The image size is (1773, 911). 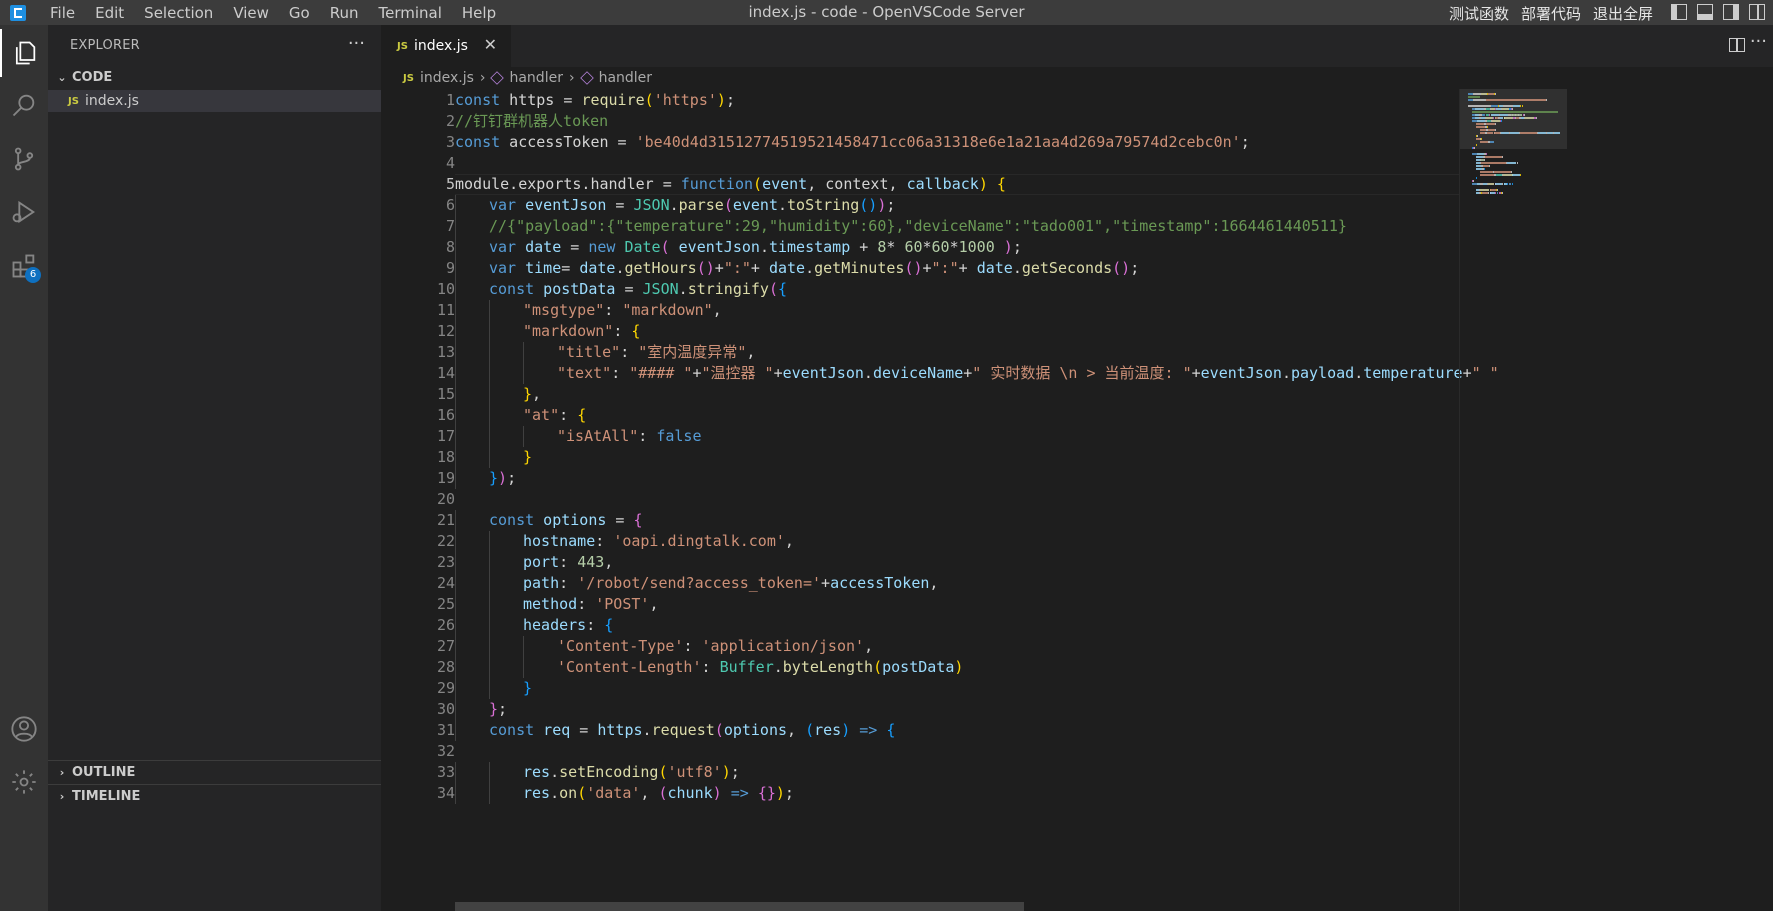 I want to click on file-item-index-js: JS index.js, so click(x=214, y=101).